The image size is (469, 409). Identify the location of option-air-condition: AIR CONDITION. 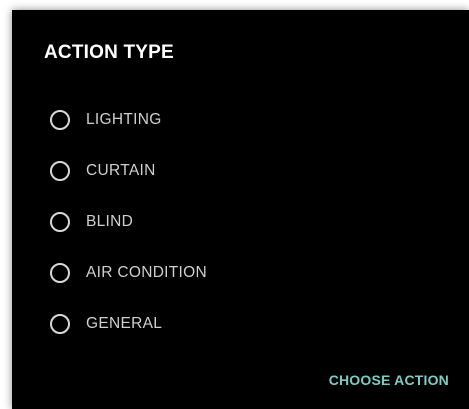
(128, 272).